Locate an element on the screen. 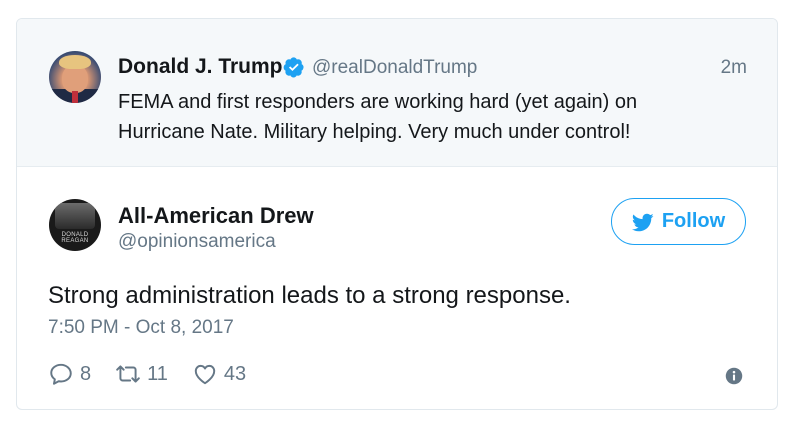 Image resolution: width=799 pixels, height=433 pixels. parent-author-handle: @realDonaldTrump is located at coordinates (394, 68).